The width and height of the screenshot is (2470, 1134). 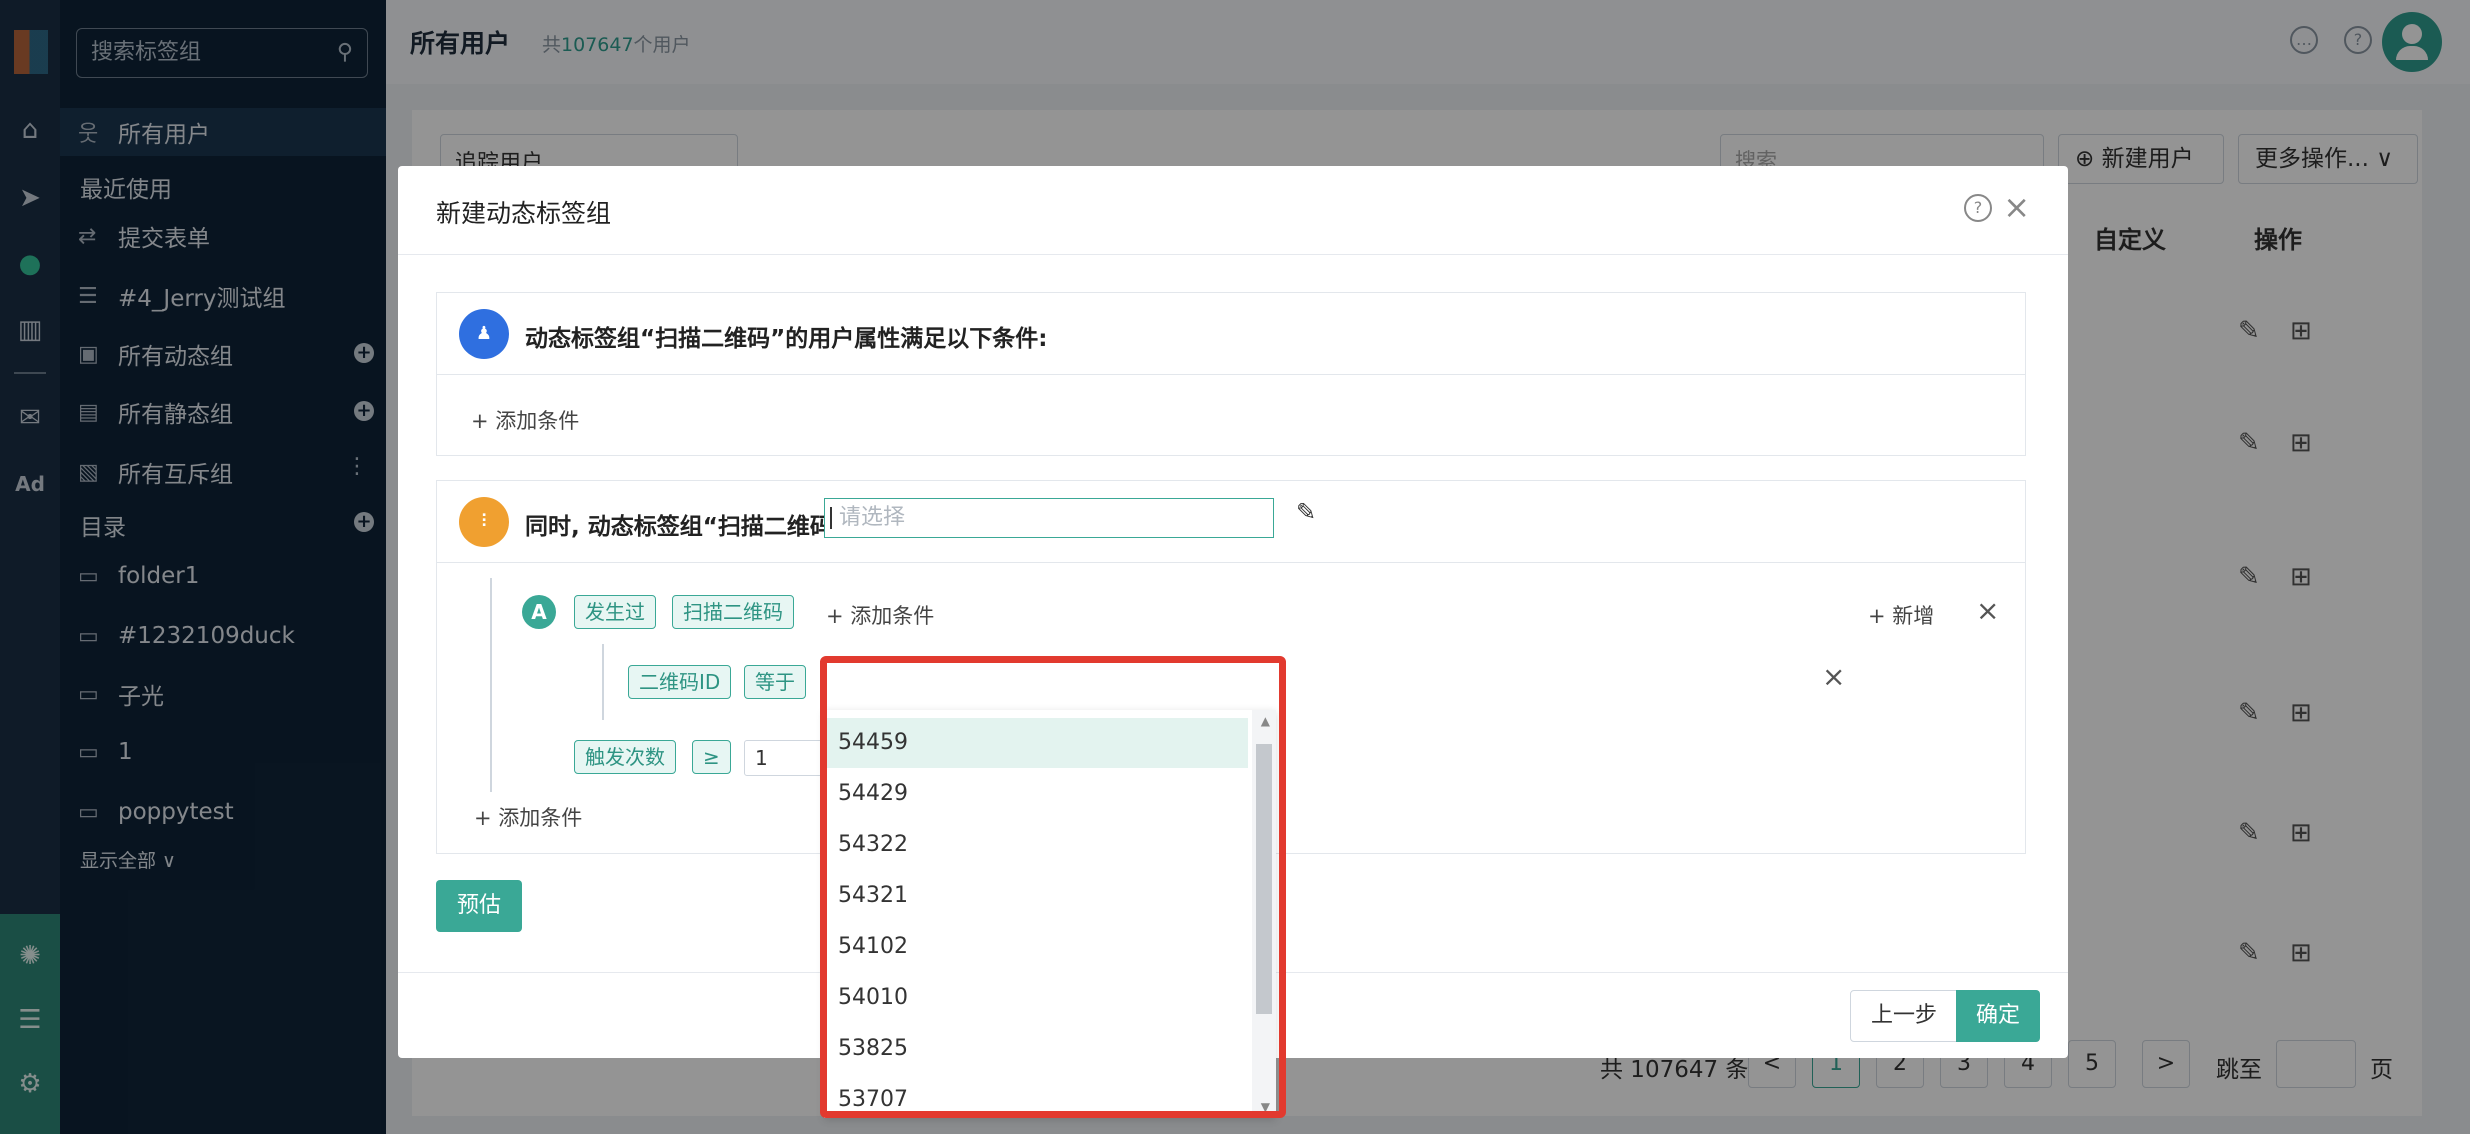 I want to click on close-icon: ×, so click(x=2016, y=207).